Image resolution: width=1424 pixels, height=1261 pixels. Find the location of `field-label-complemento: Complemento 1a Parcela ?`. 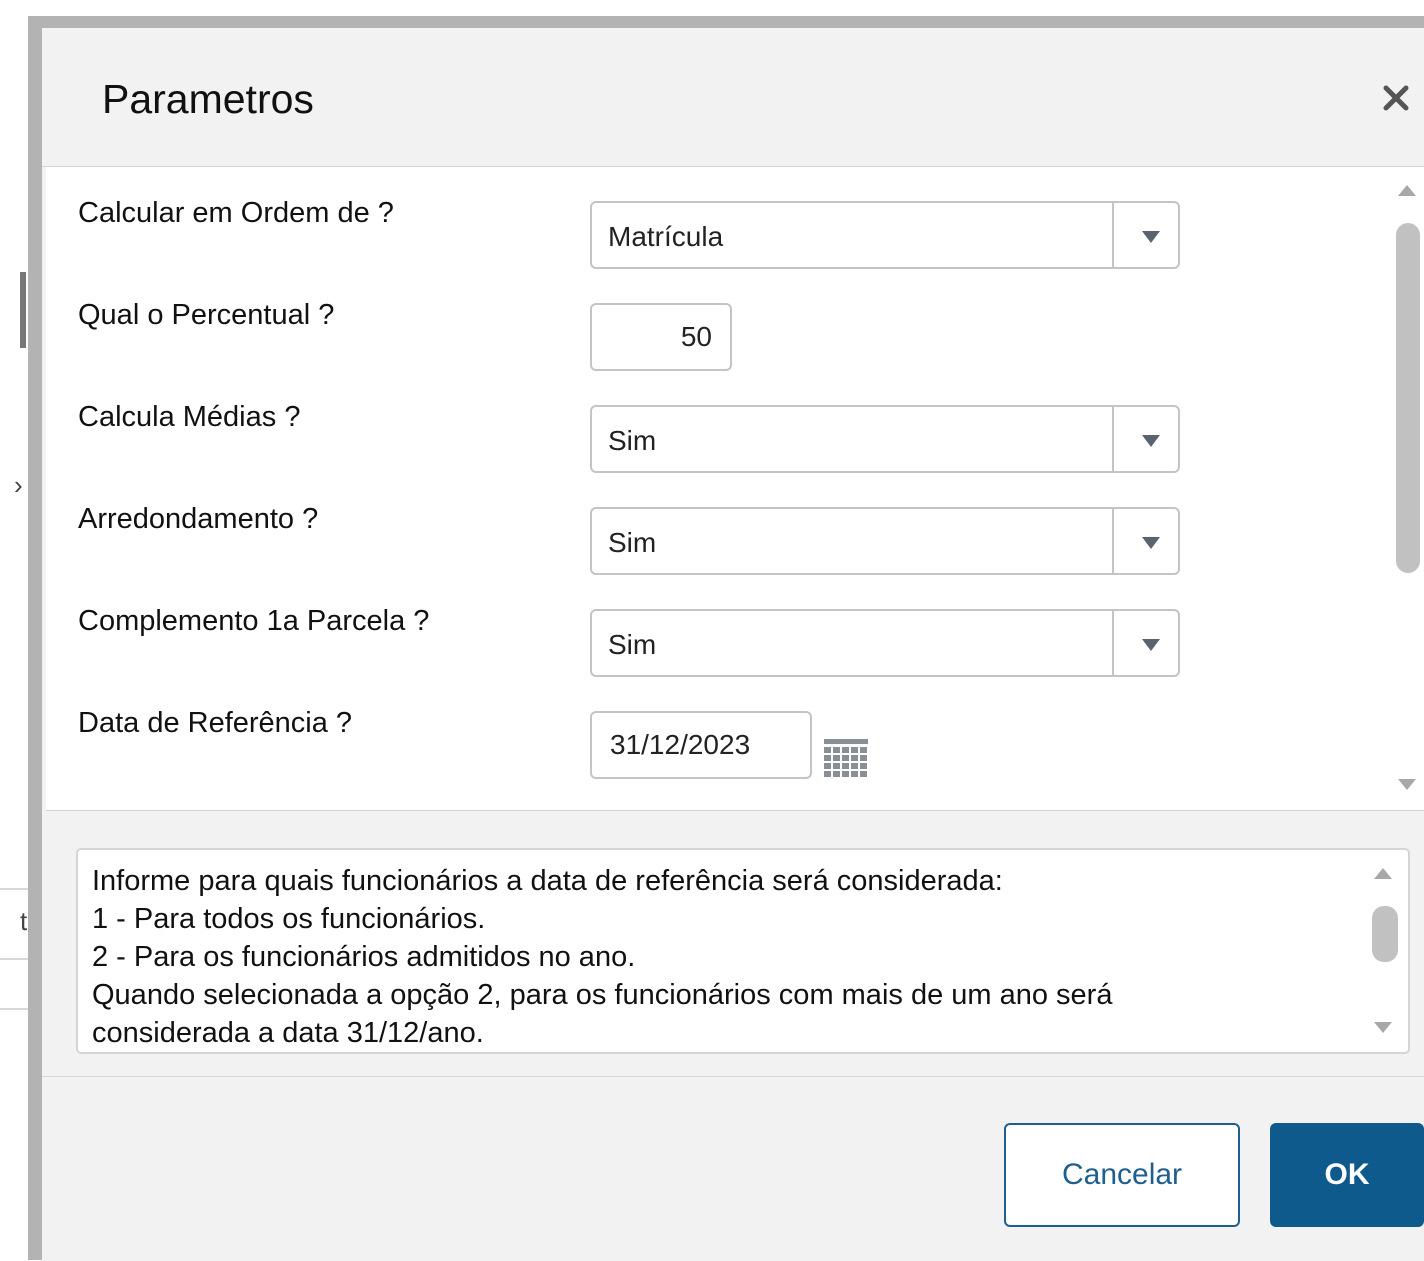

field-label-complemento: Complemento 1a Parcela ? is located at coordinates (254, 621).